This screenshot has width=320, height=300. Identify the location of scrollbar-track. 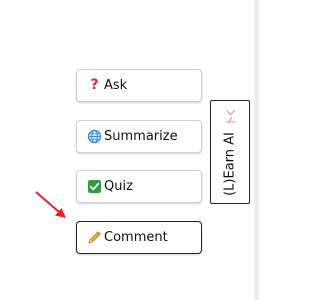
(256, 150).